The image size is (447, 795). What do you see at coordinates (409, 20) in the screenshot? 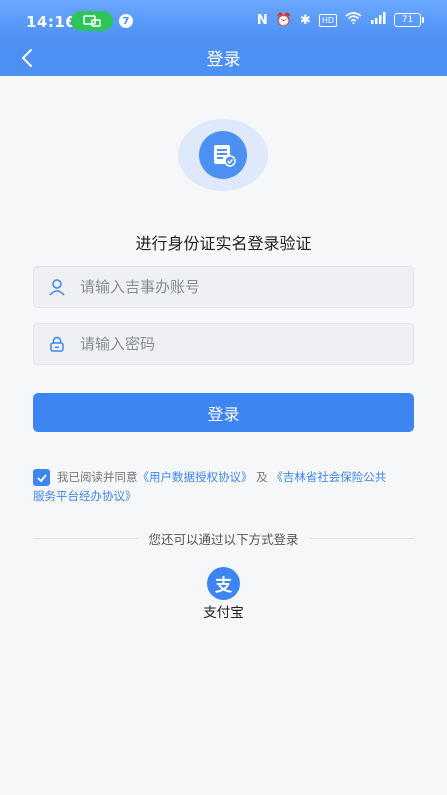
I see `battery-icon: 71` at bounding box center [409, 20].